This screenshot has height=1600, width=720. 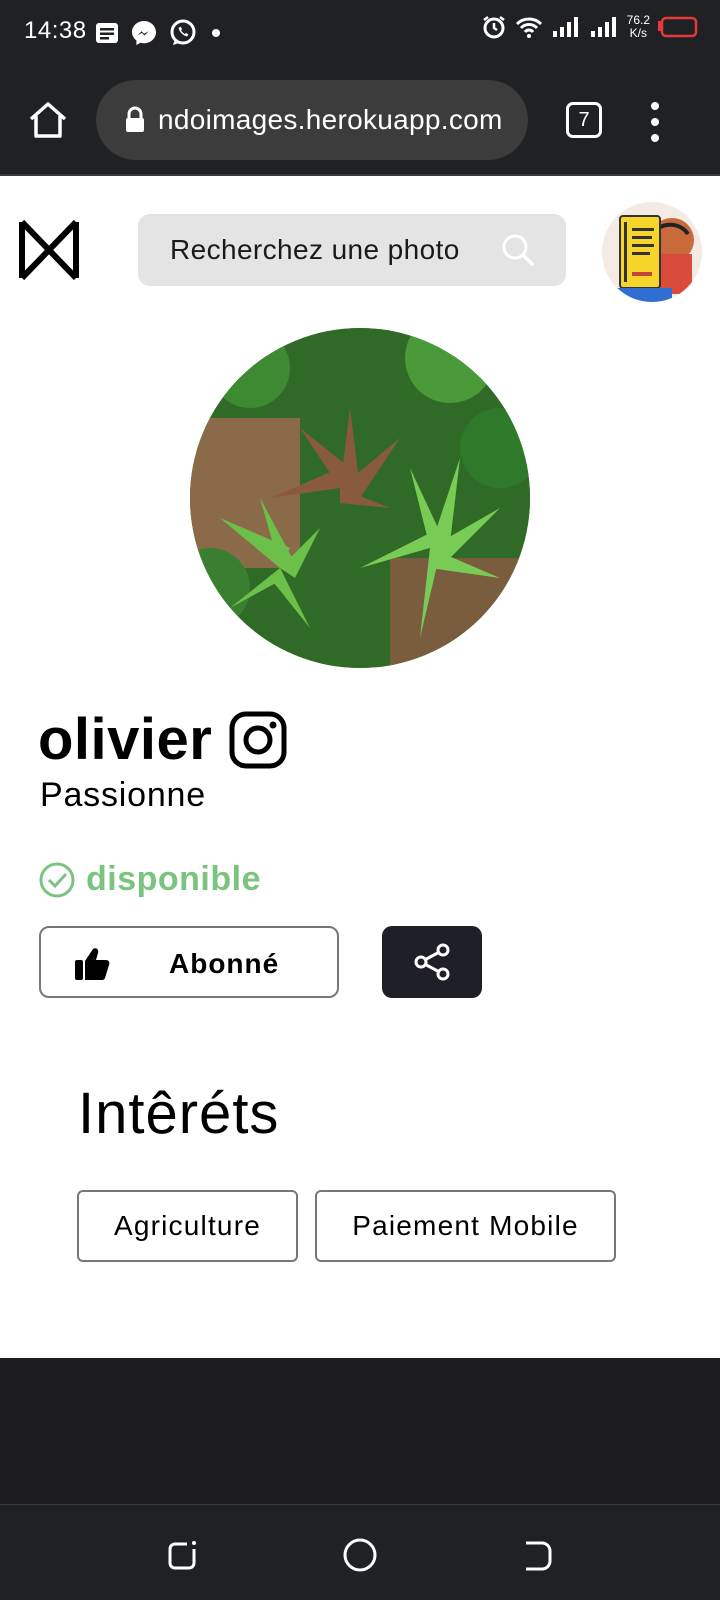 What do you see at coordinates (144, 33) in the screenshot?
I see `messenger-icon` at bounding box center [144, 33].